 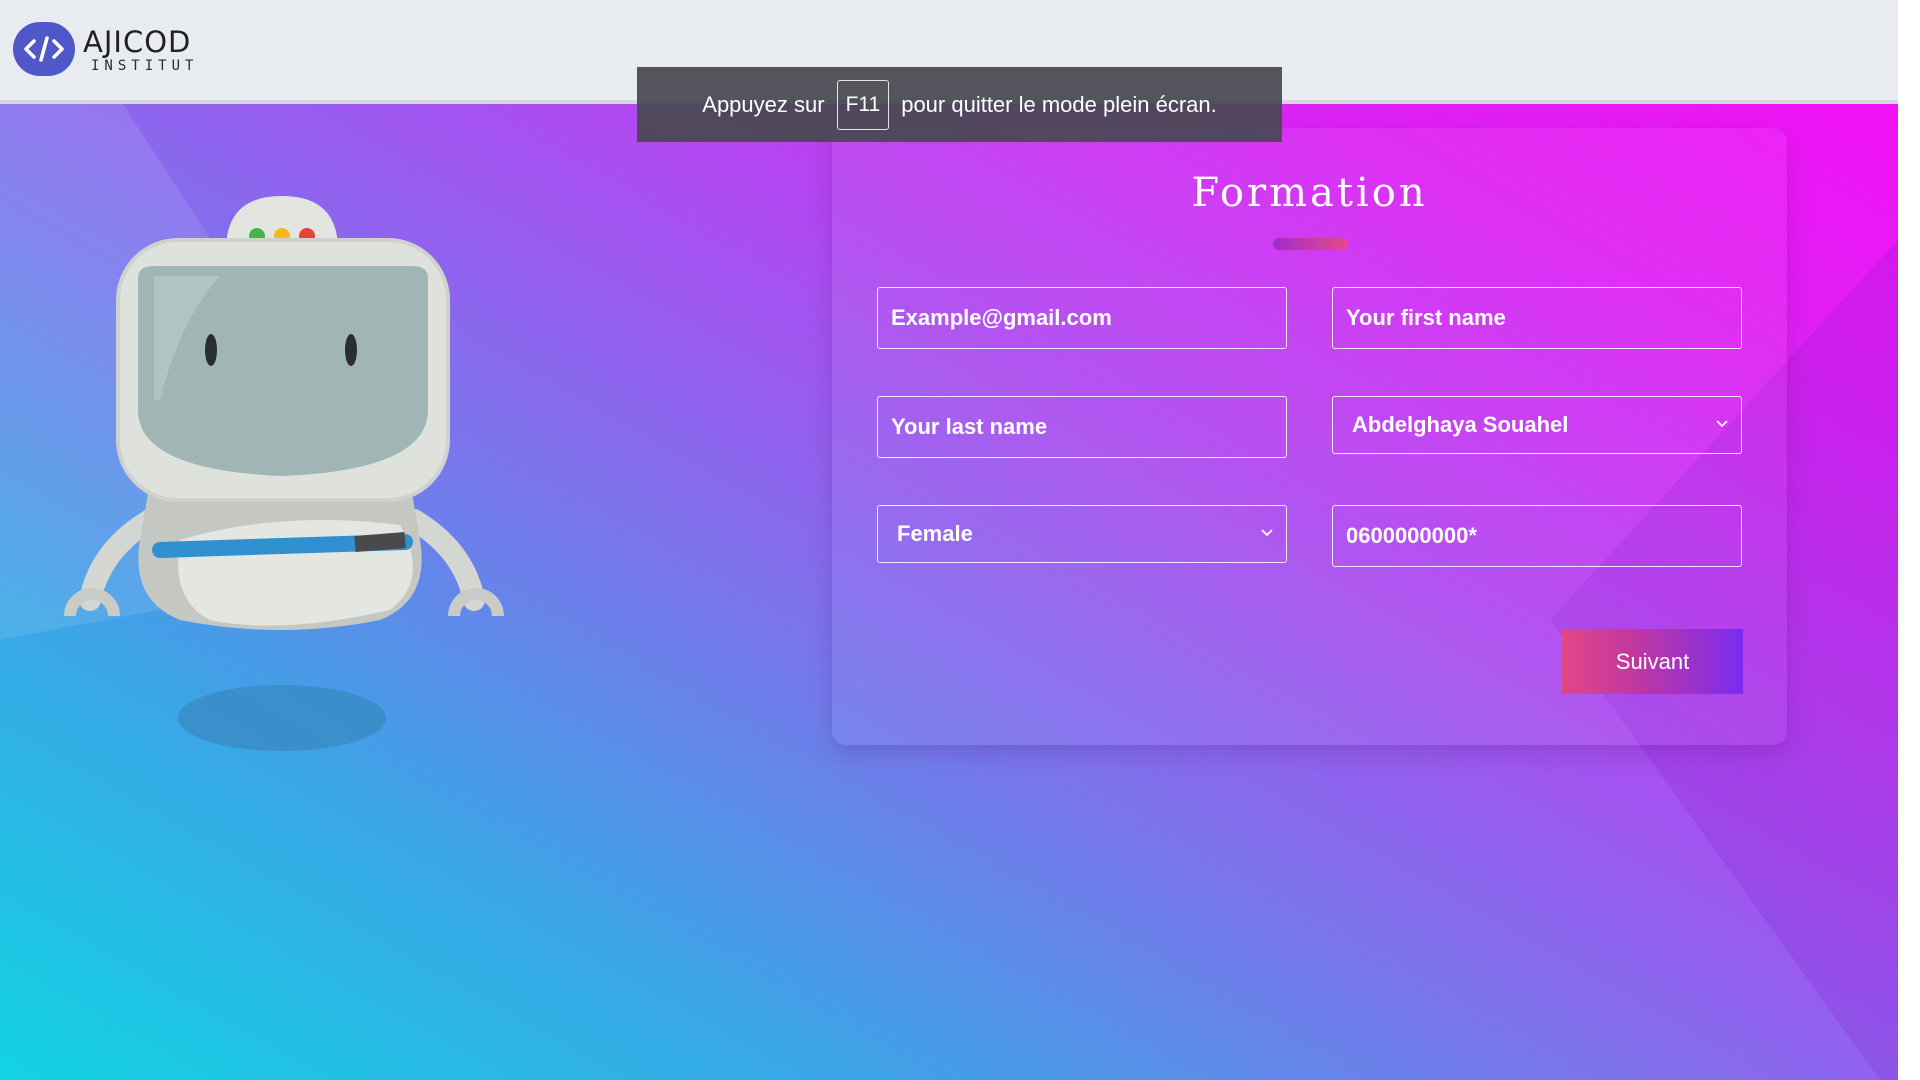 What do you see at coordinates (351, 350) in the screenshot?
I see `robot-eye-right` at bounding box center [351, 350].